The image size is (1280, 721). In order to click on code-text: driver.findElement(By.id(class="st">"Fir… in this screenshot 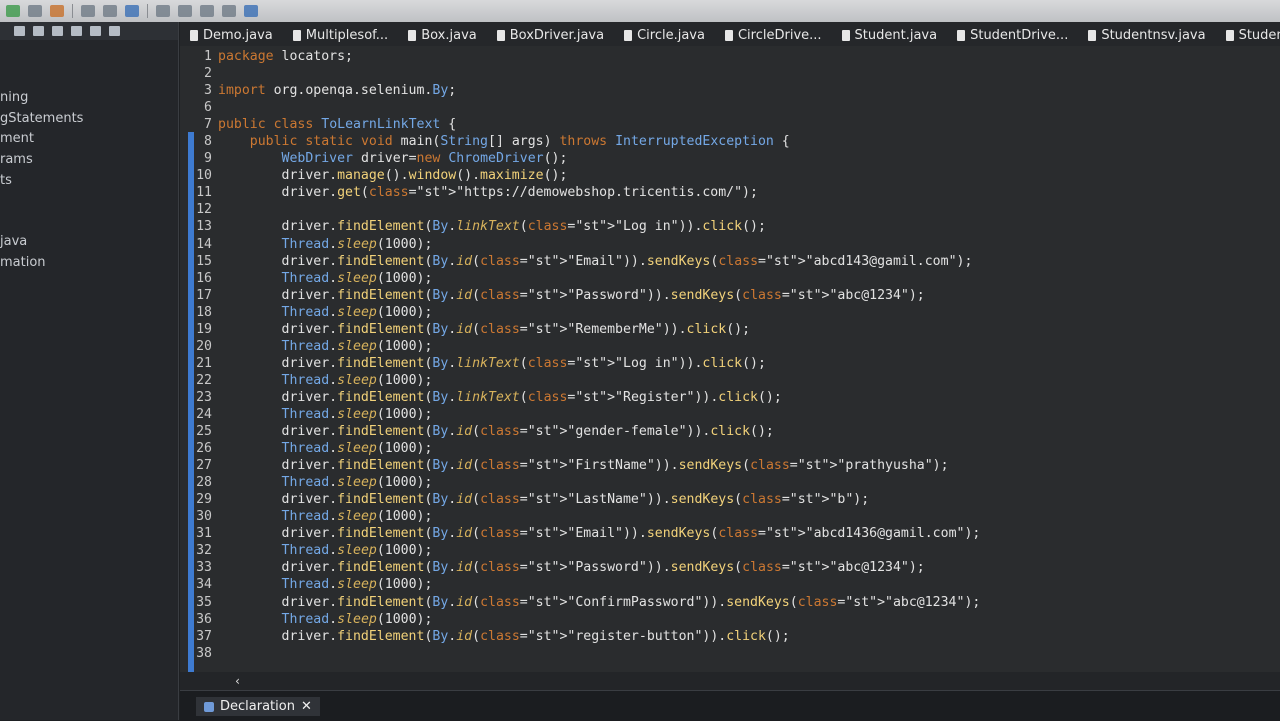, I will do `click(583, 465)`.